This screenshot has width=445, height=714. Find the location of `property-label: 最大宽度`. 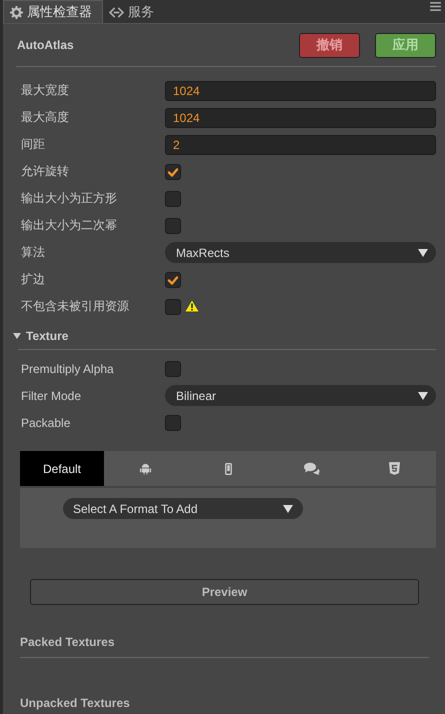

property-label: 最大宽度 is located at coordinates (45, 90).